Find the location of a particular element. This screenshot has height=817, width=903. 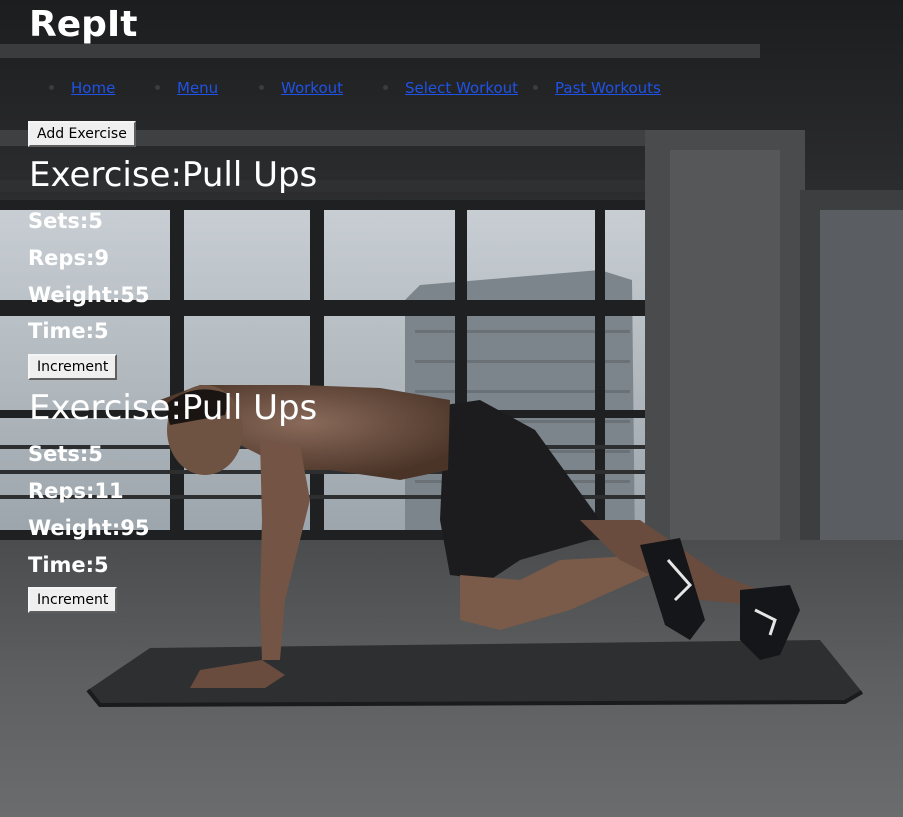

nav-item-past-workouts: Past Workouts is located at coordinates (597, 88).